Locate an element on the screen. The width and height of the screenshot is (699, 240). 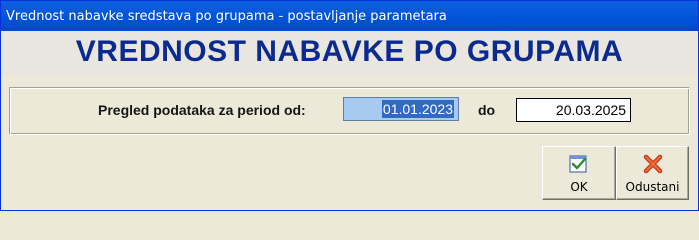
ok-button-label: OK is located at coordinates (579, 187).